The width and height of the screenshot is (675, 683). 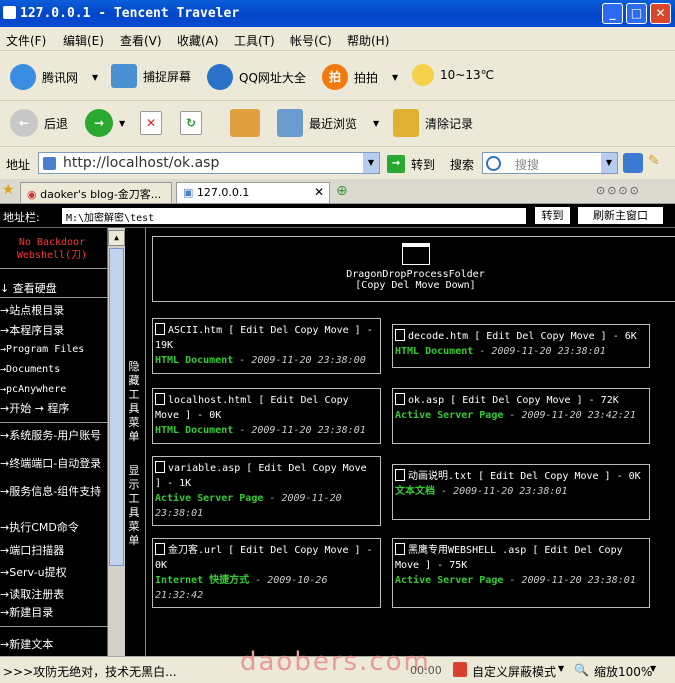 I want to click on forward-button: → ▼, so click(x=105, y=123).